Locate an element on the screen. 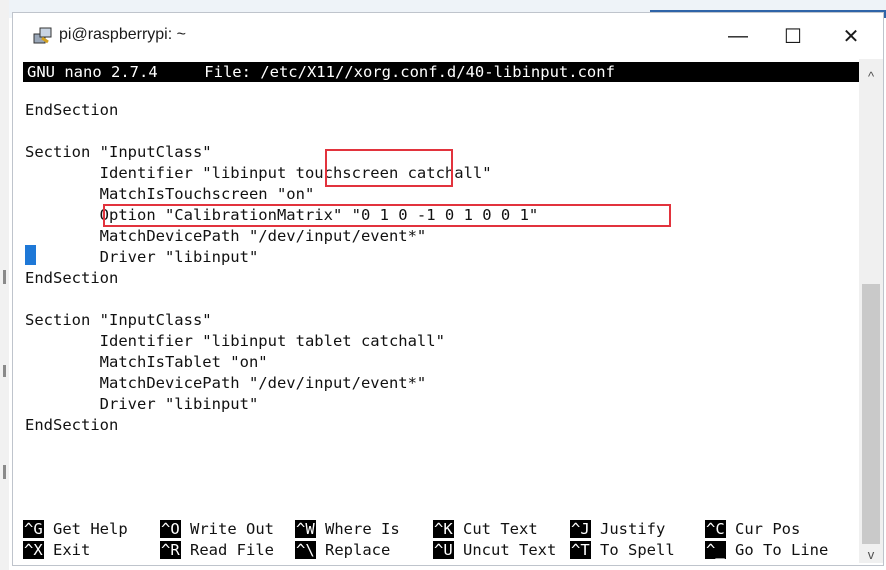 This screenshot has width=886, height=570. highlight-box-touchscreen is located at coordinates (389, 168).